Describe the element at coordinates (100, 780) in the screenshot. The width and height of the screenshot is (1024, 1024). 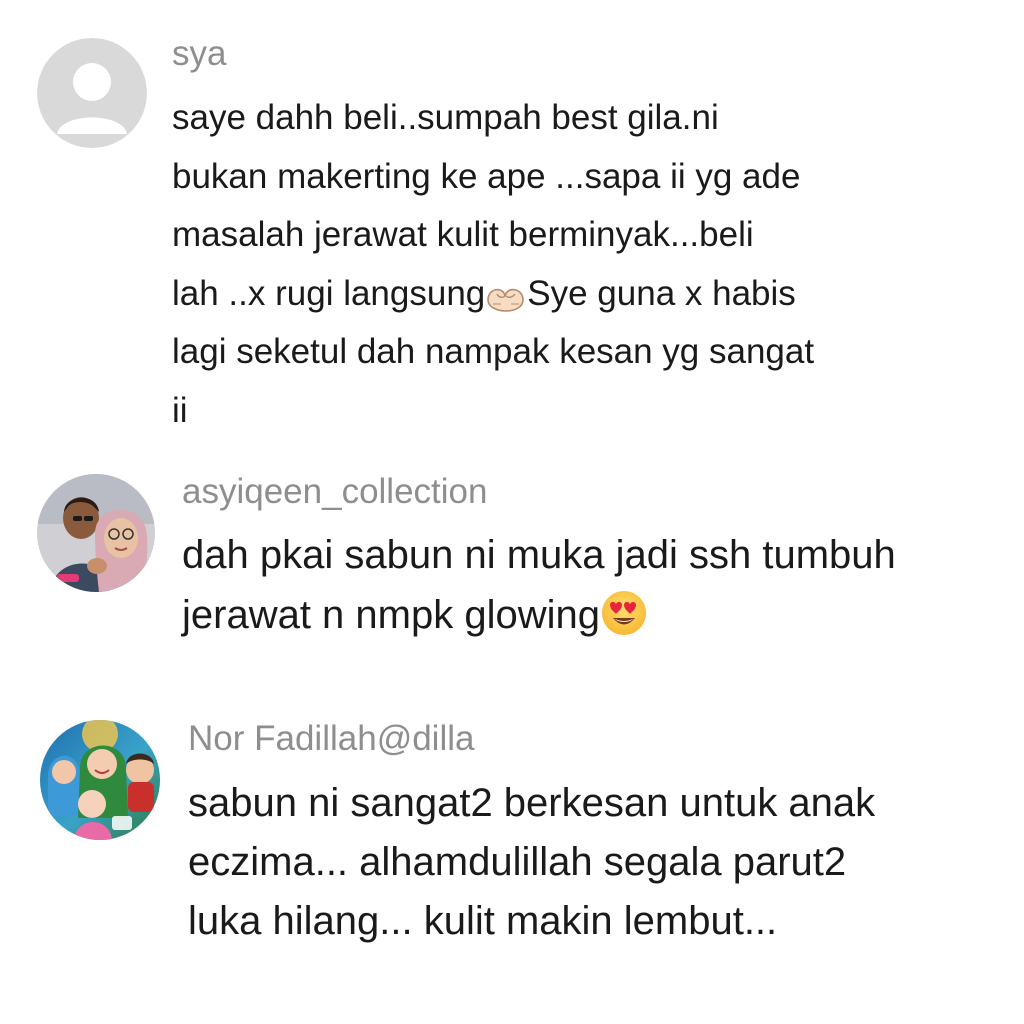
I see `family-cartoon-avatar` at that location.